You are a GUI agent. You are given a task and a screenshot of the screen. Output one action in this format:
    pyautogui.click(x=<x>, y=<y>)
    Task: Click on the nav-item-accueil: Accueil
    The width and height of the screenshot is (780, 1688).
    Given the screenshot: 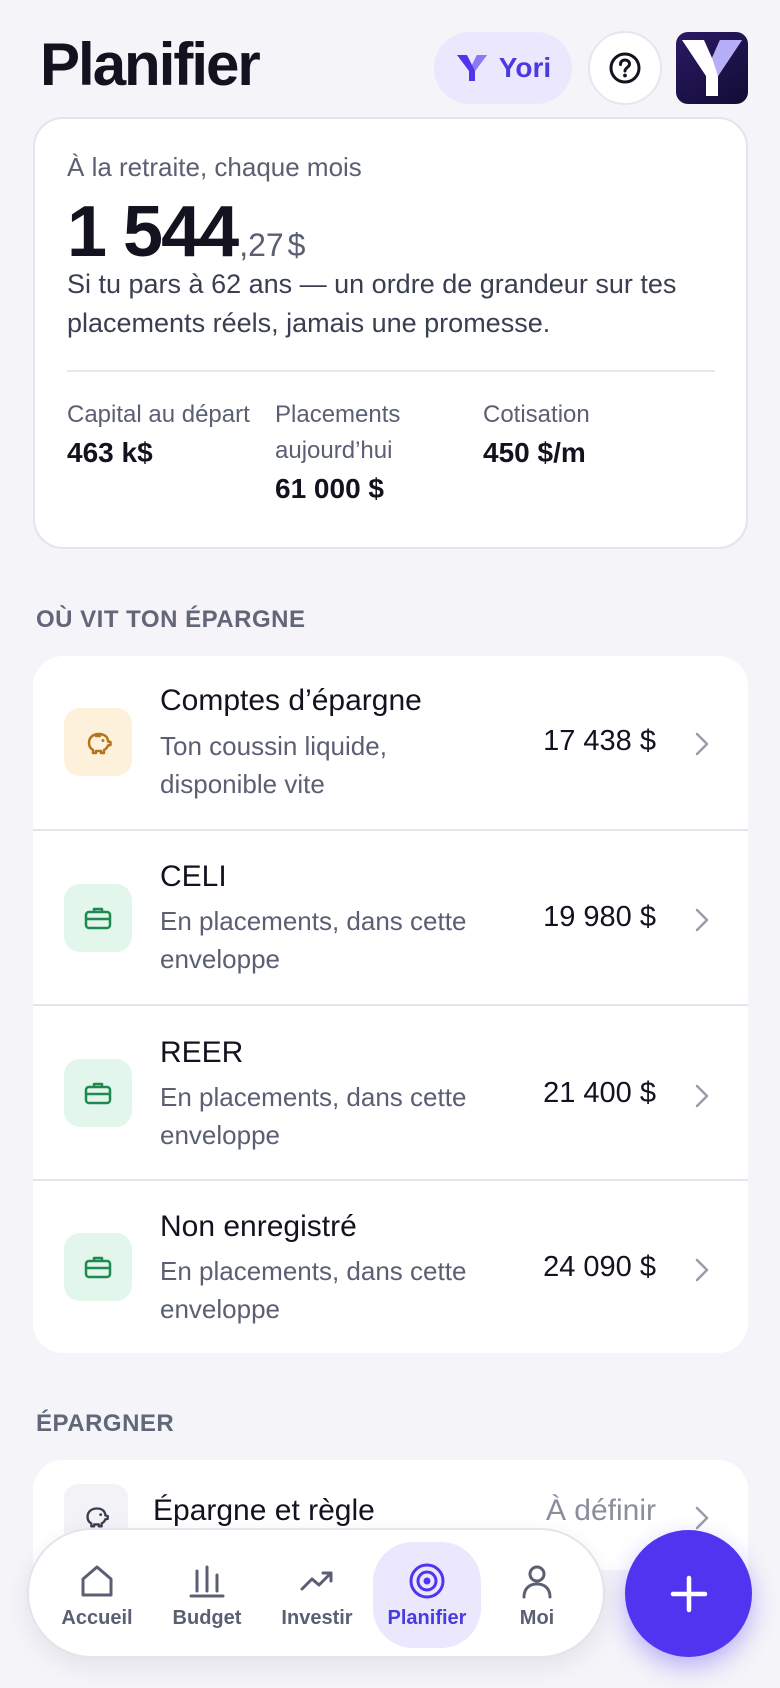 What is the action you would take?
    pyautogui.click(x=97, y=1595)
    